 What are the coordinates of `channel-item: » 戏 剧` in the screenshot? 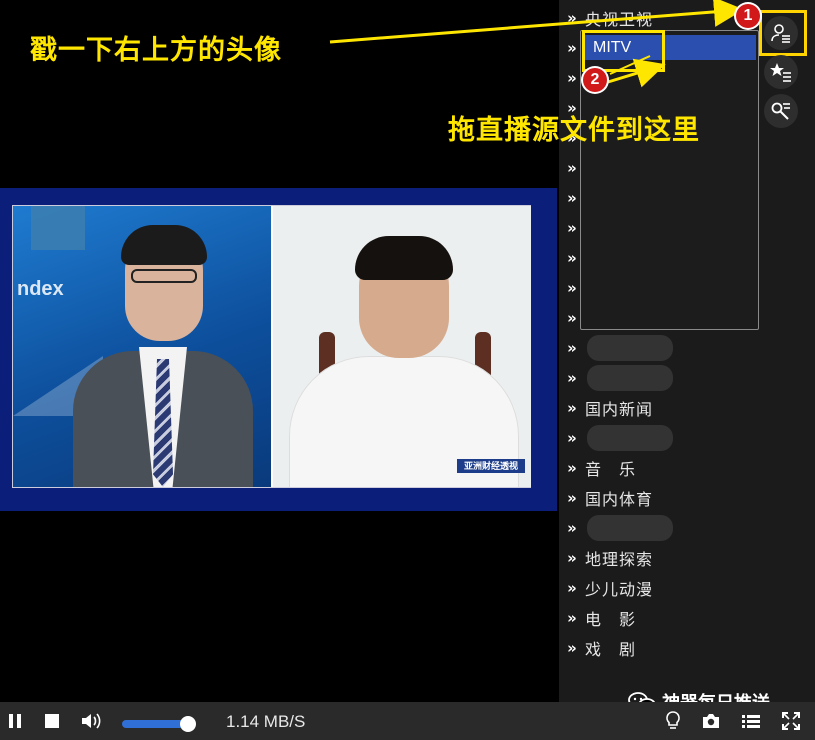 It's located at (659, 648).